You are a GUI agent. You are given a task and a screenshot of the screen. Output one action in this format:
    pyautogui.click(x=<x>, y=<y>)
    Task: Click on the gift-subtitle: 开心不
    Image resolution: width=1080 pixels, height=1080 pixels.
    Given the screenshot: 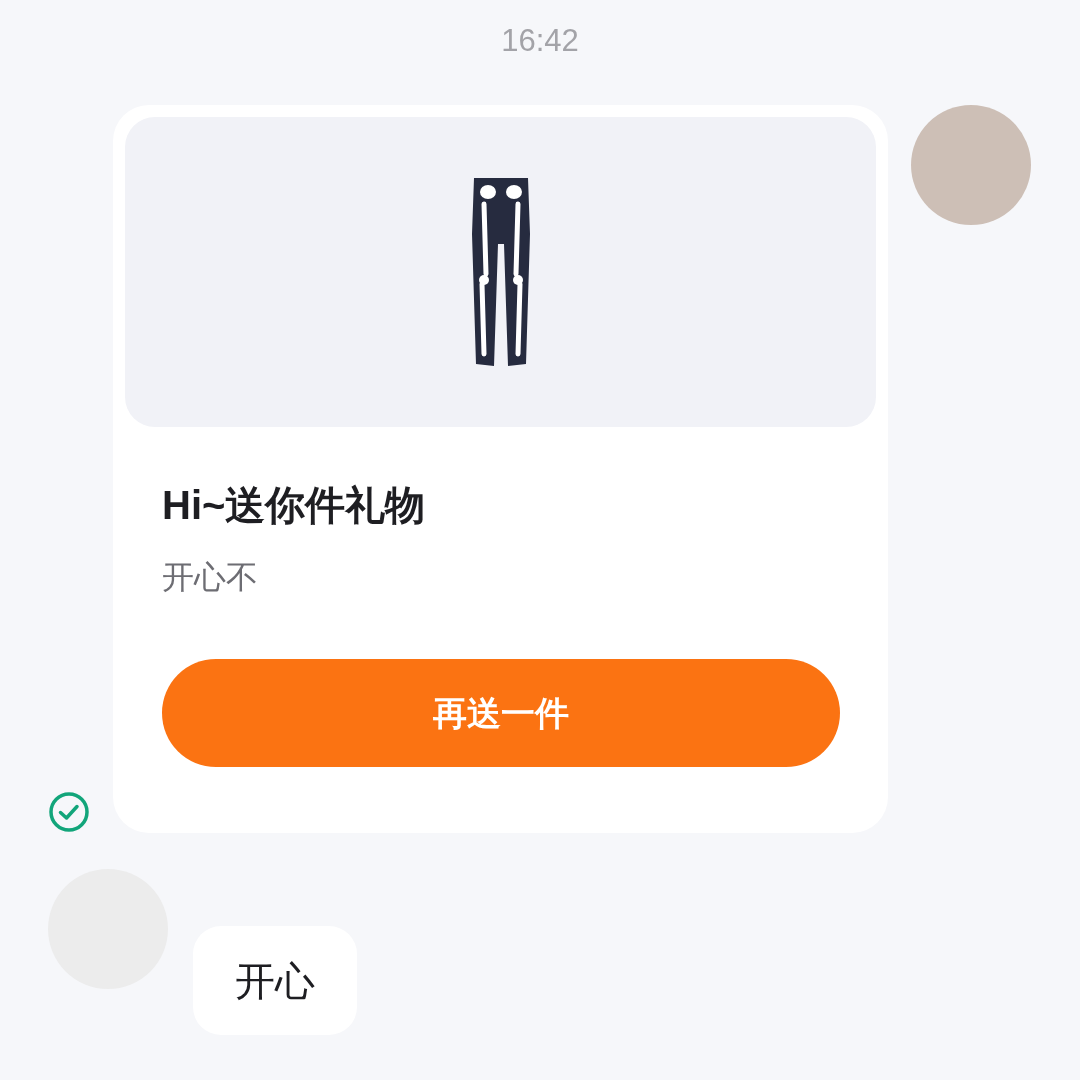 What is the action you would take?
    pyautogui.click(x=210, y=577)
    